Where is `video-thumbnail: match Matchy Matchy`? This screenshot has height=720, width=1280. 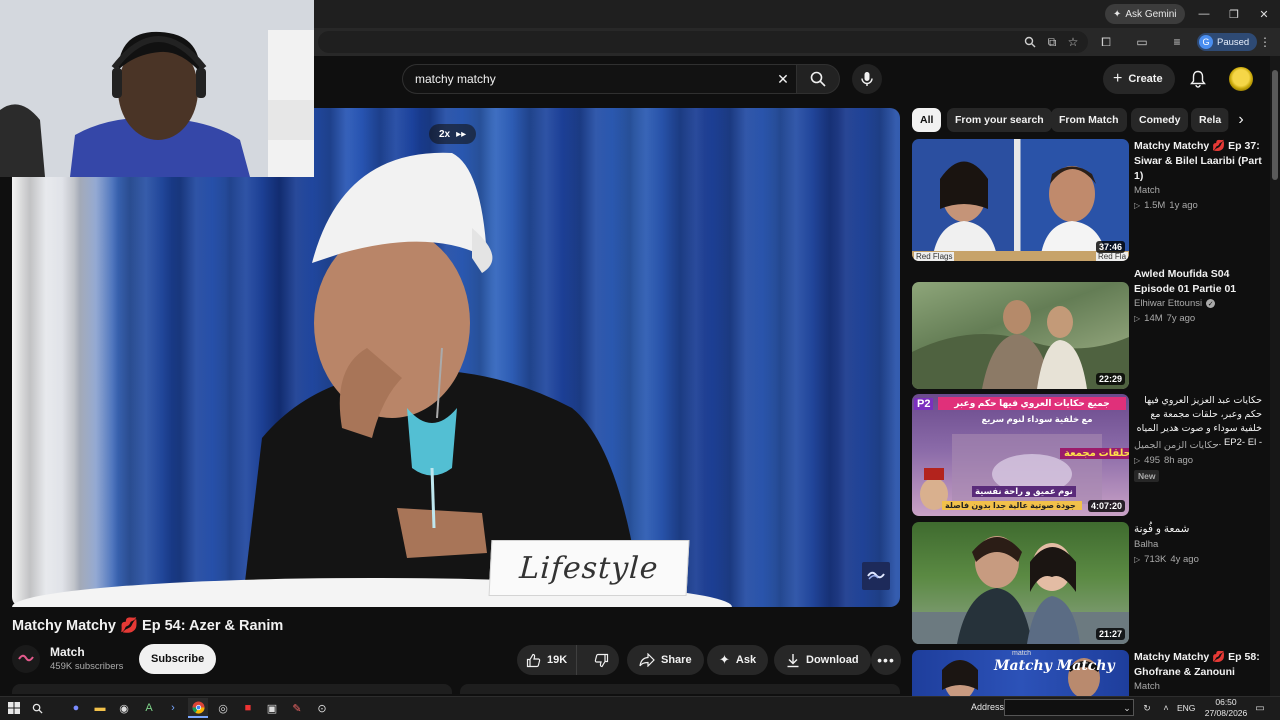
video-thumbnail: match Matchy Matchy is located at coordinates (1020, 673).